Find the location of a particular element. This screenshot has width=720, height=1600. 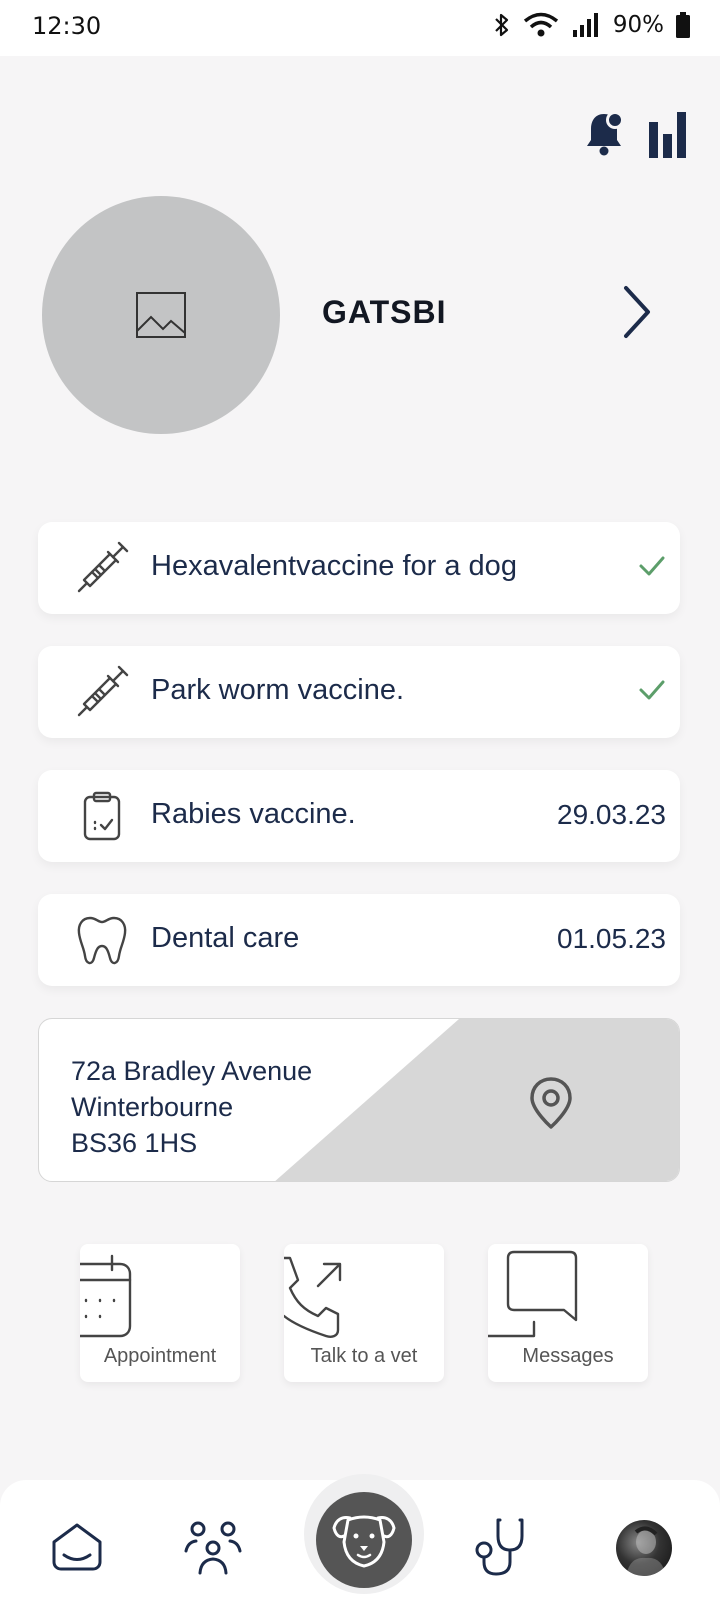

stethoscope-icon is located at coordinates (499, 1548).